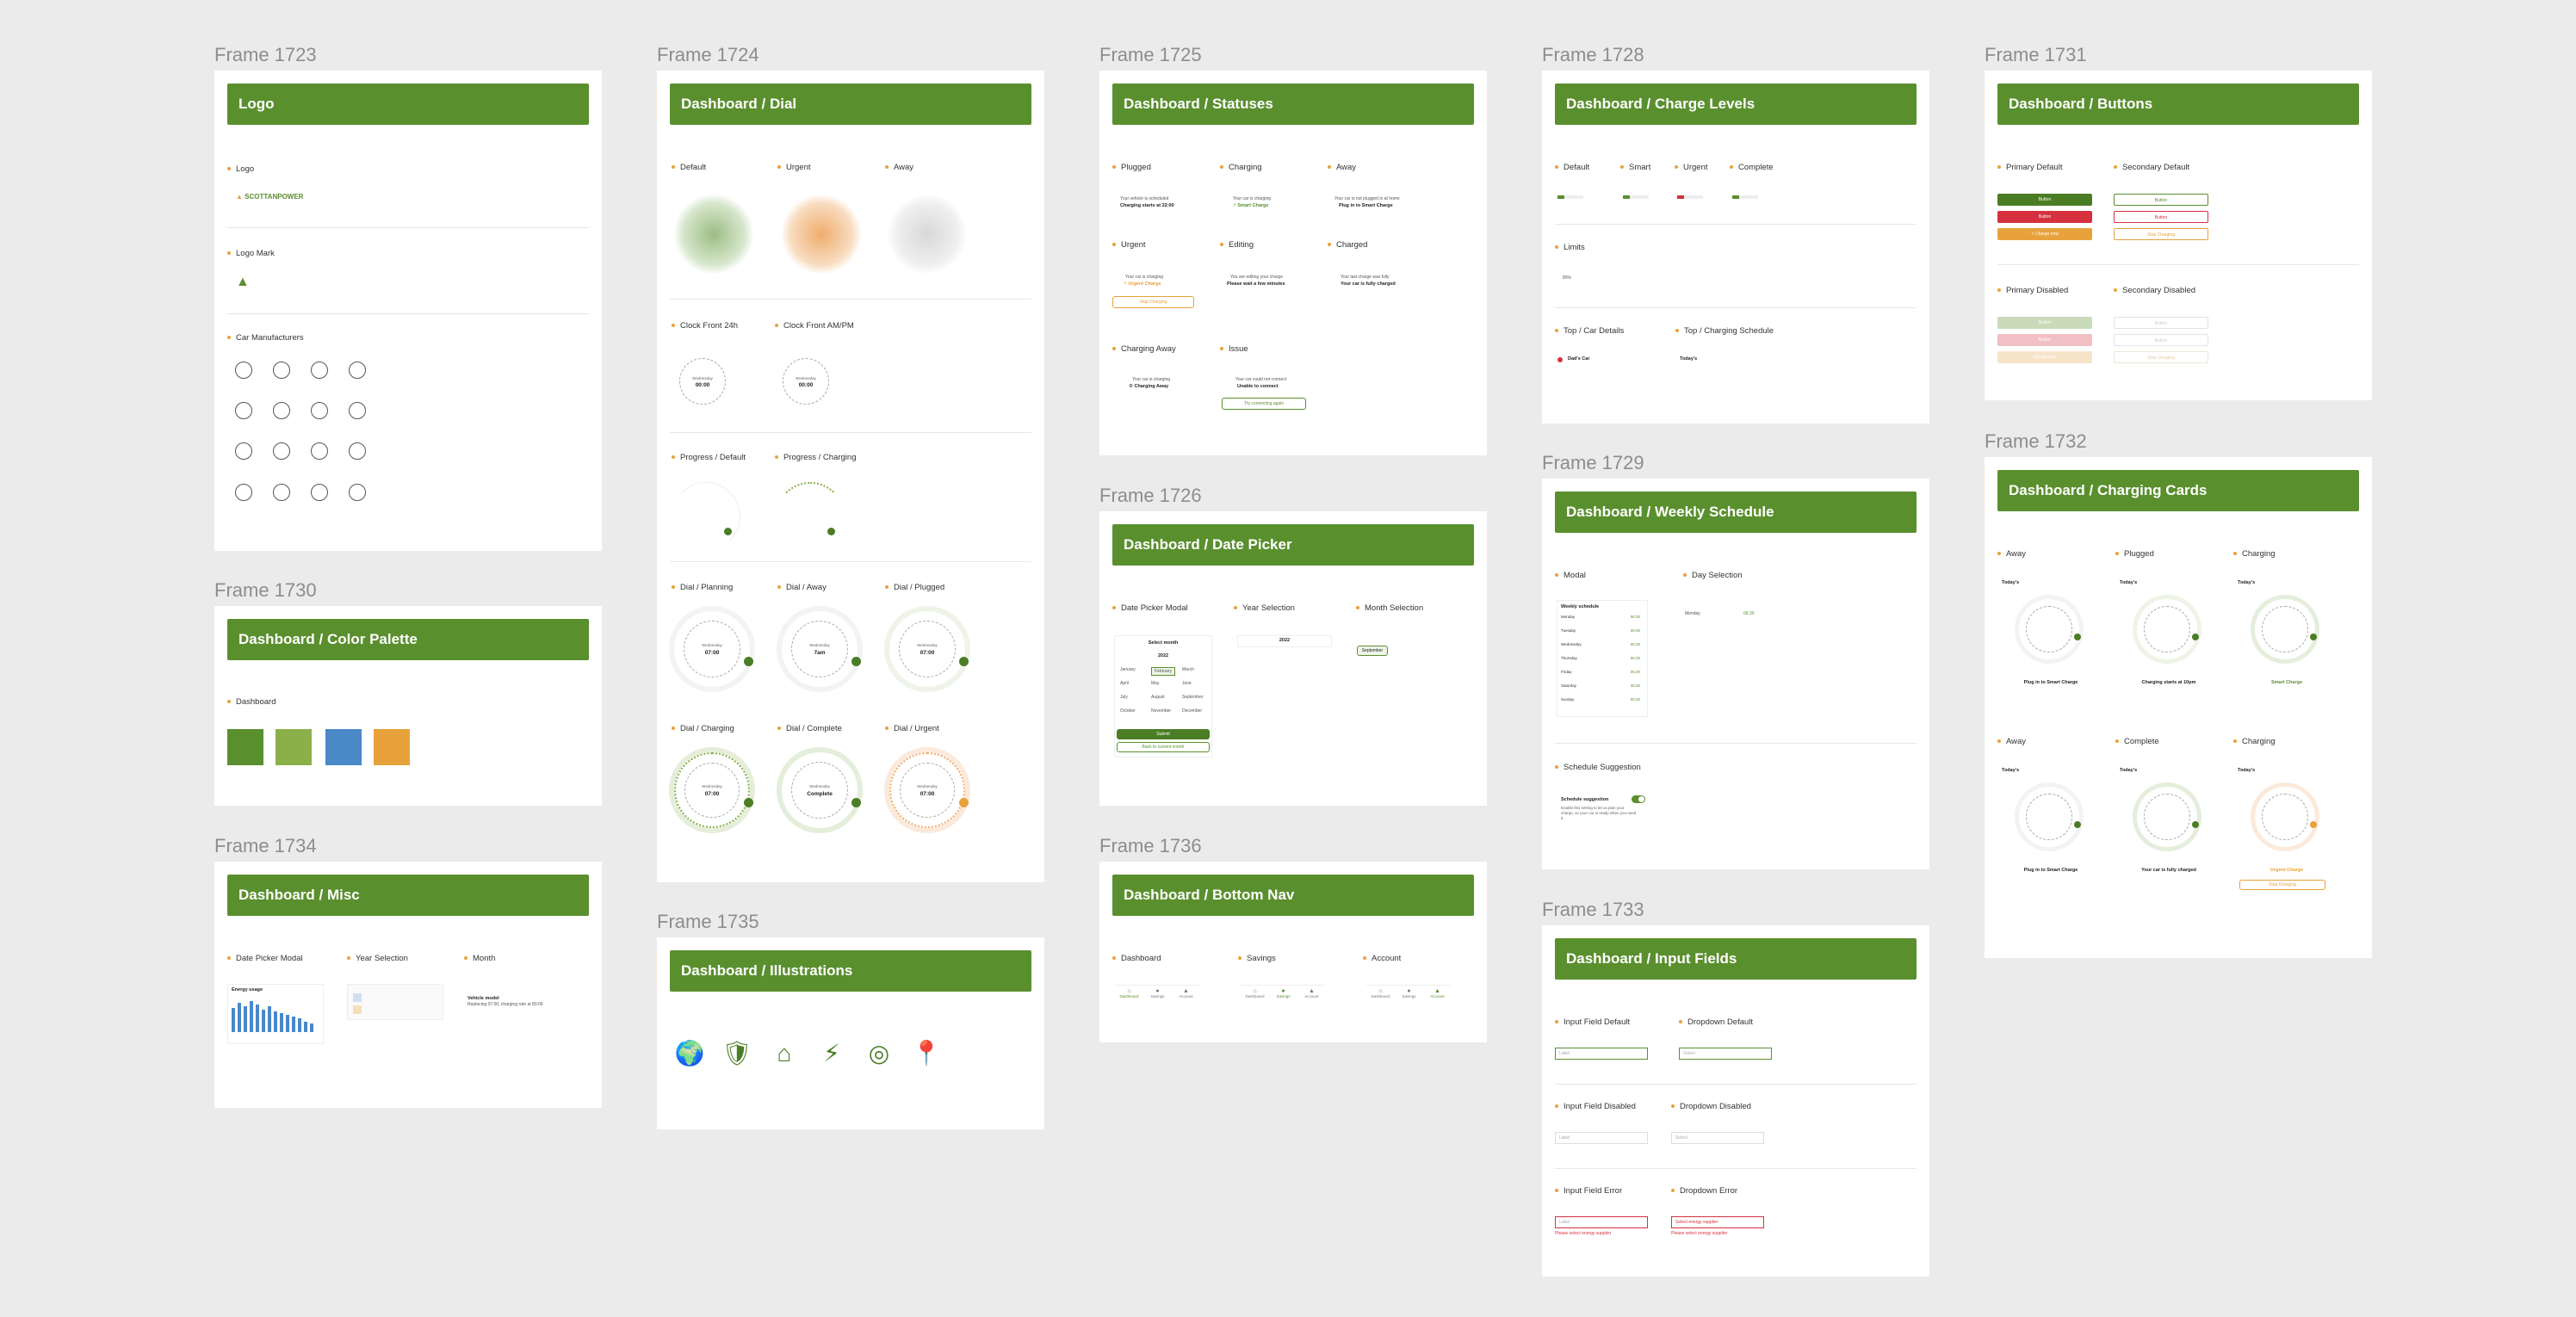  What do you see at coordinates (1161, 711) in the screenshot?
I see `month-option: November` at bounding box center [1161, 711].